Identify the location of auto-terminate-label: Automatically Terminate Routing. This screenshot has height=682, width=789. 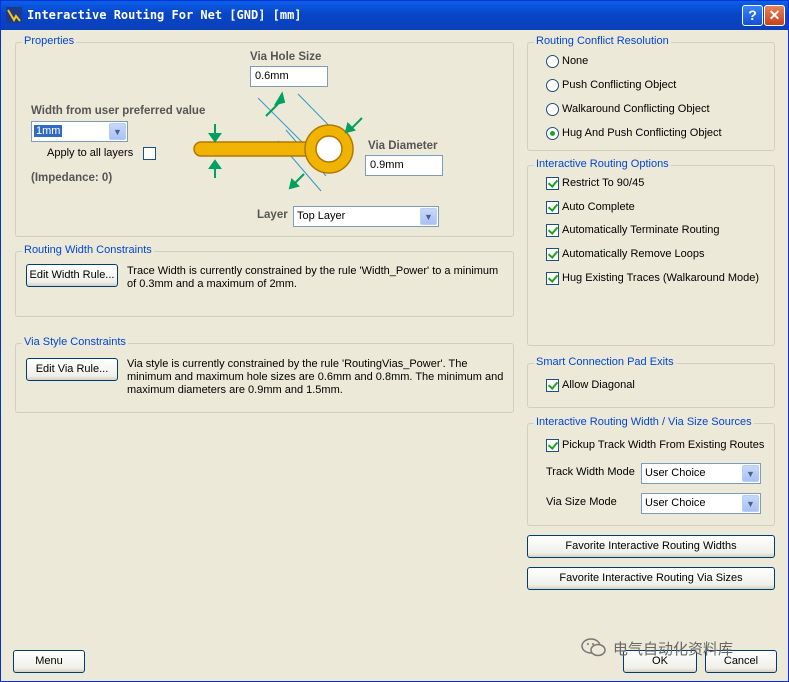
(641, 230).